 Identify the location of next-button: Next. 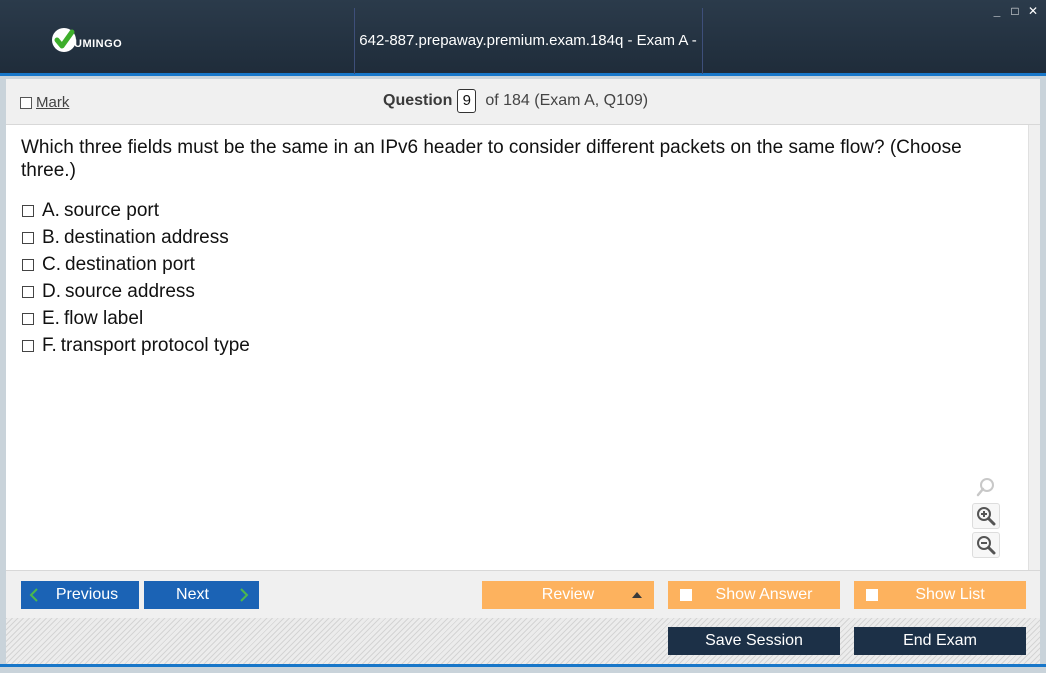
(201, 595).